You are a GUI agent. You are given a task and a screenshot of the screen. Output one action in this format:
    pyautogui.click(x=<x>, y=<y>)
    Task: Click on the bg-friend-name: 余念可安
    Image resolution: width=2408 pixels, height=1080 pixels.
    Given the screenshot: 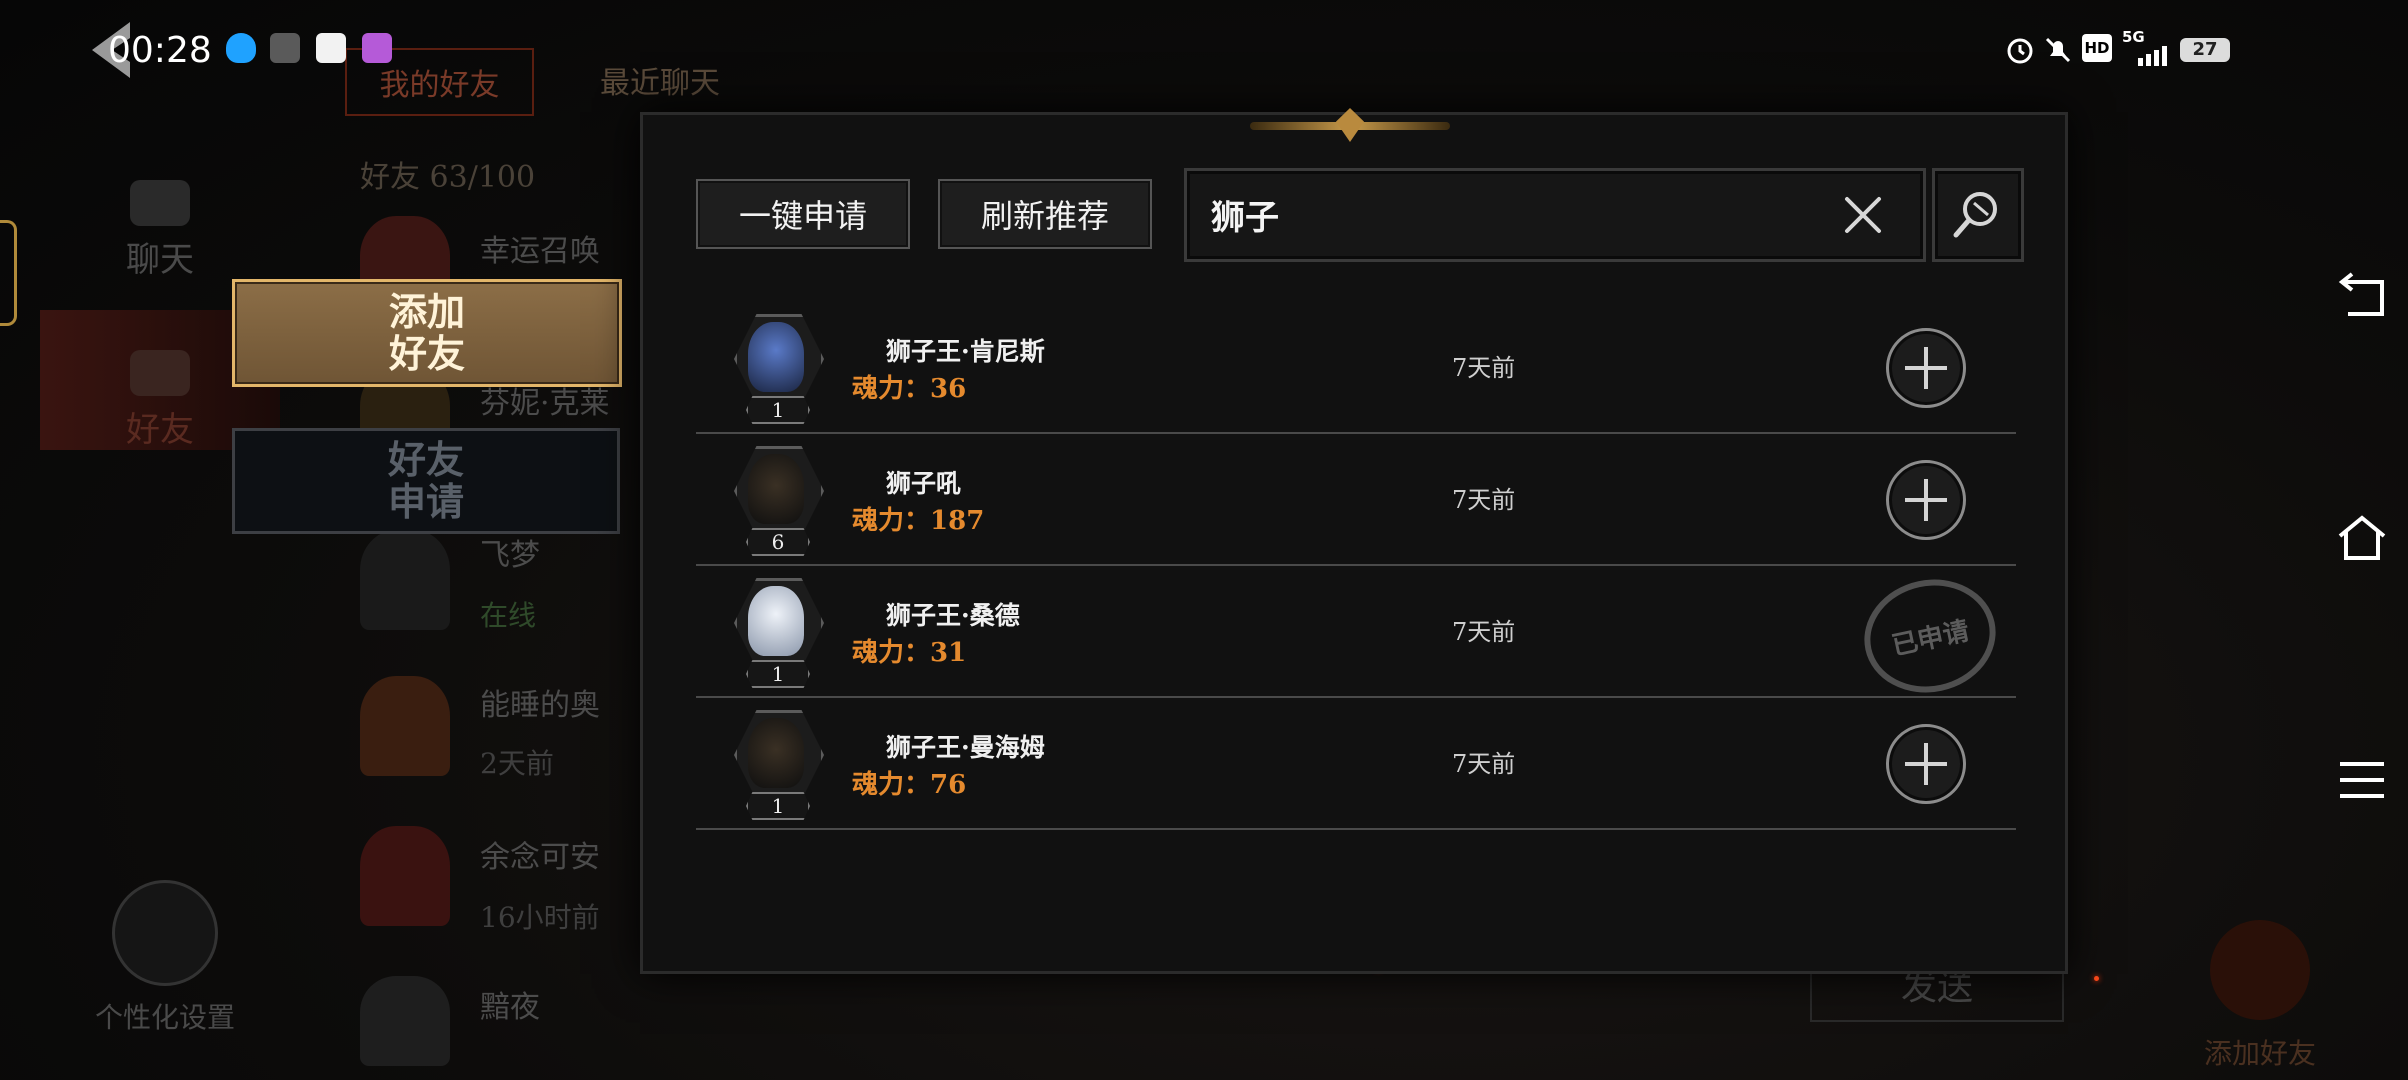 What is the action you would take?
    pyautogui.click(x=540, y=857)
    